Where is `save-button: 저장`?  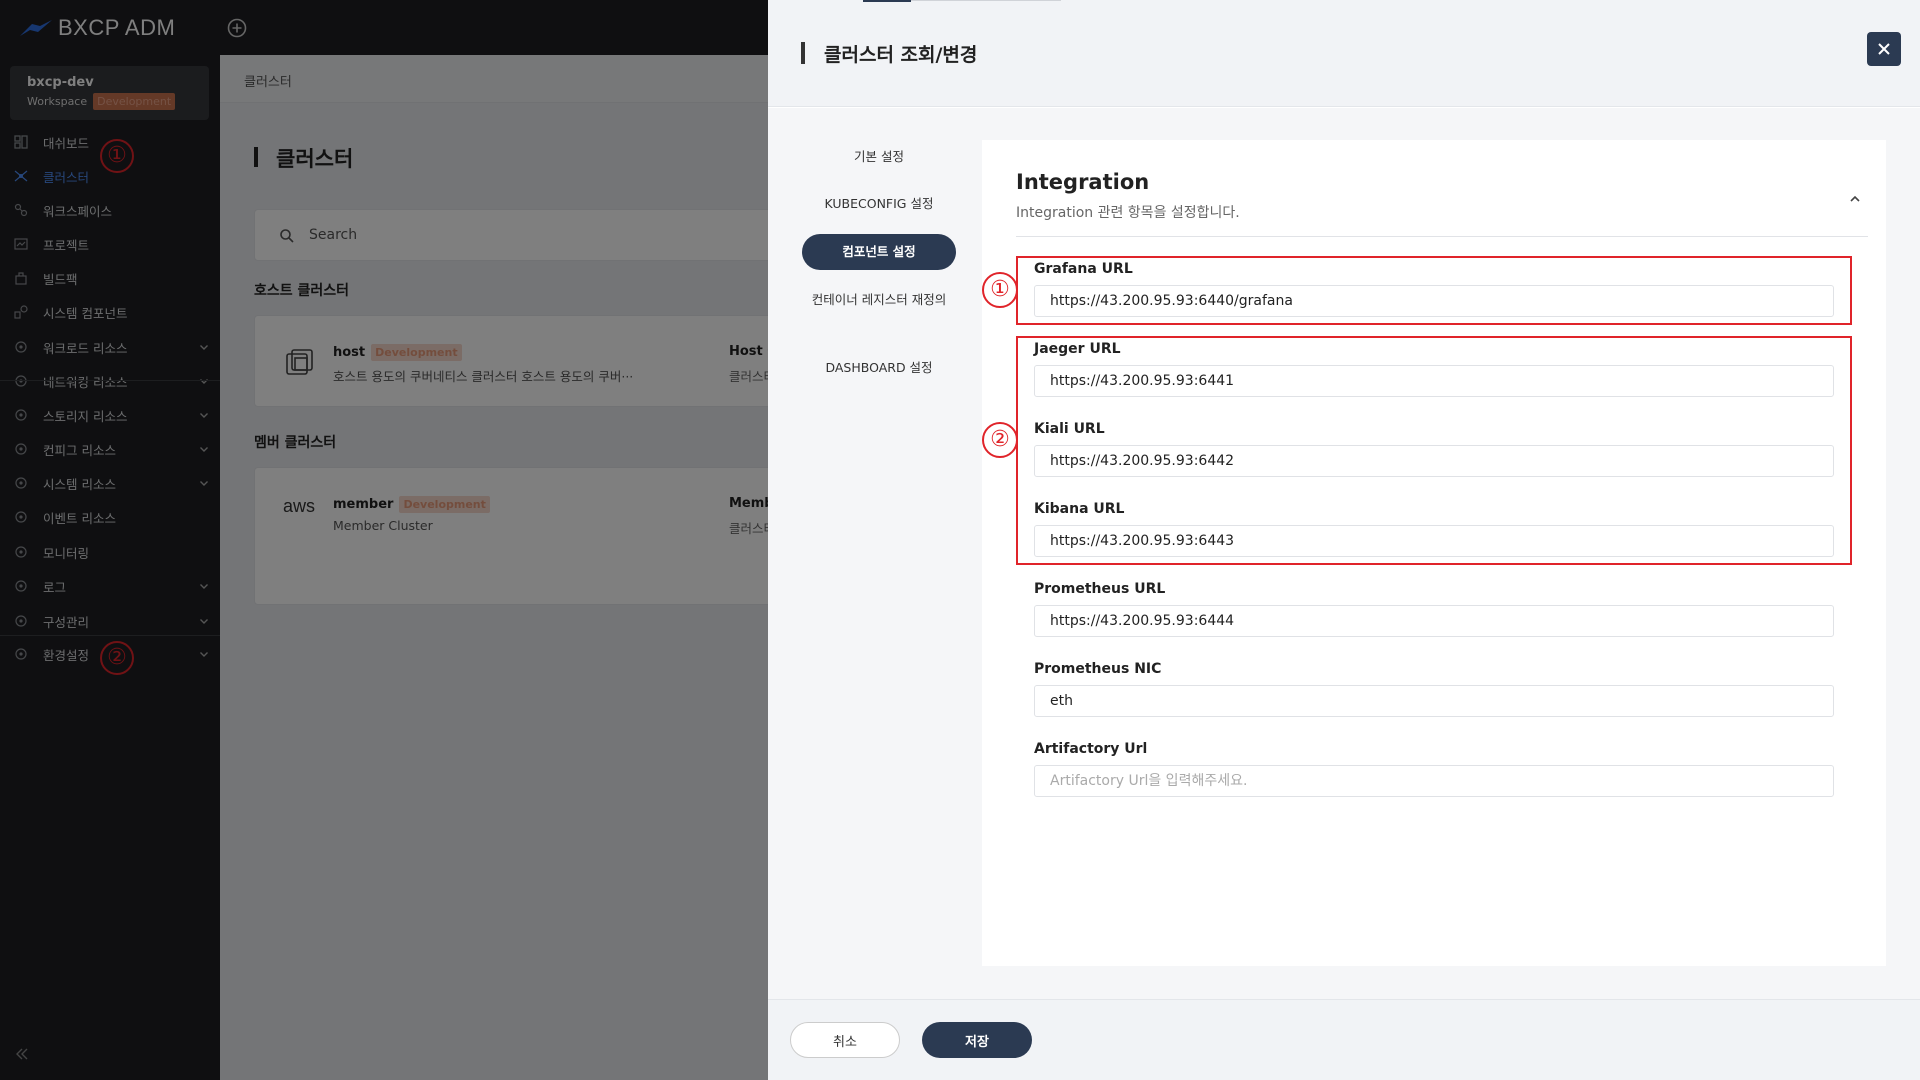
save-button: 저장 is located at coordinates (977, 1040).